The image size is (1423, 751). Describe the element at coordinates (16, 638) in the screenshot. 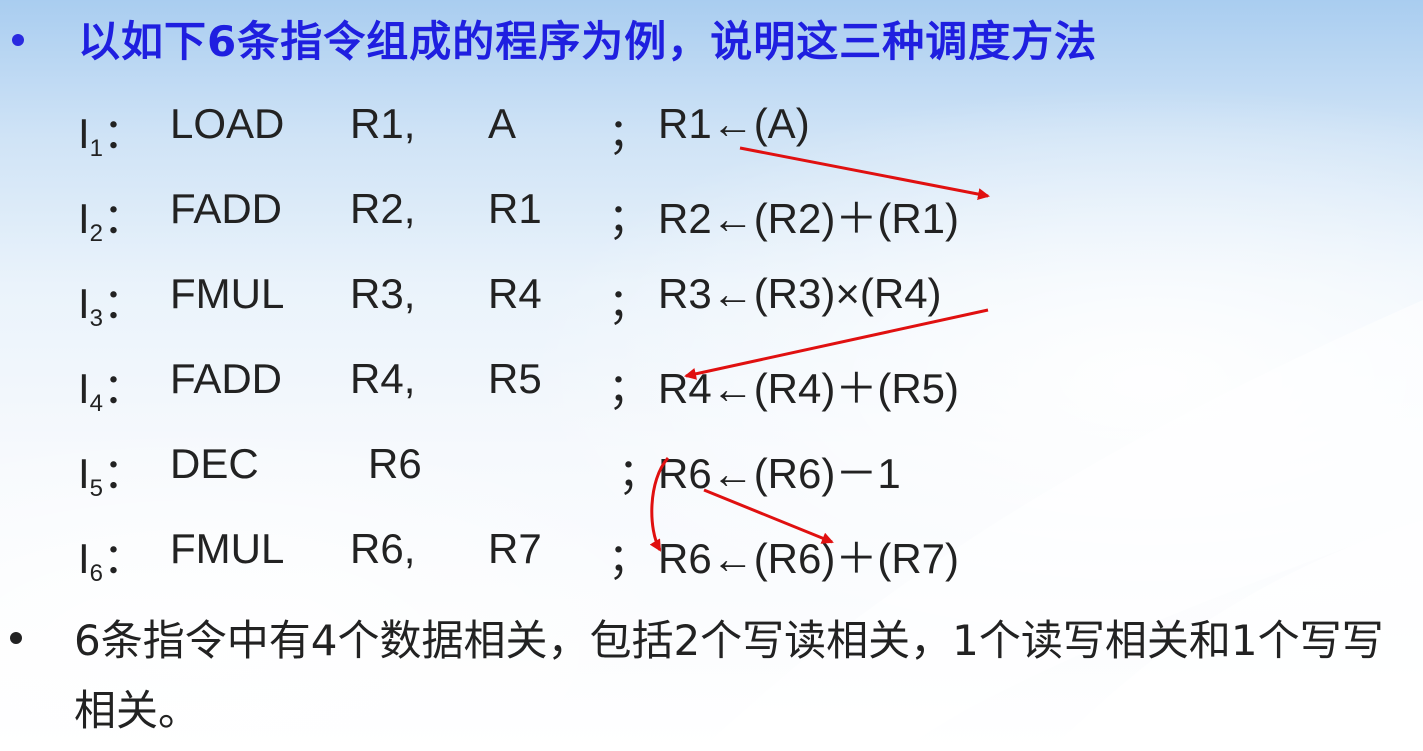

I see `summary-bullet` at that location.